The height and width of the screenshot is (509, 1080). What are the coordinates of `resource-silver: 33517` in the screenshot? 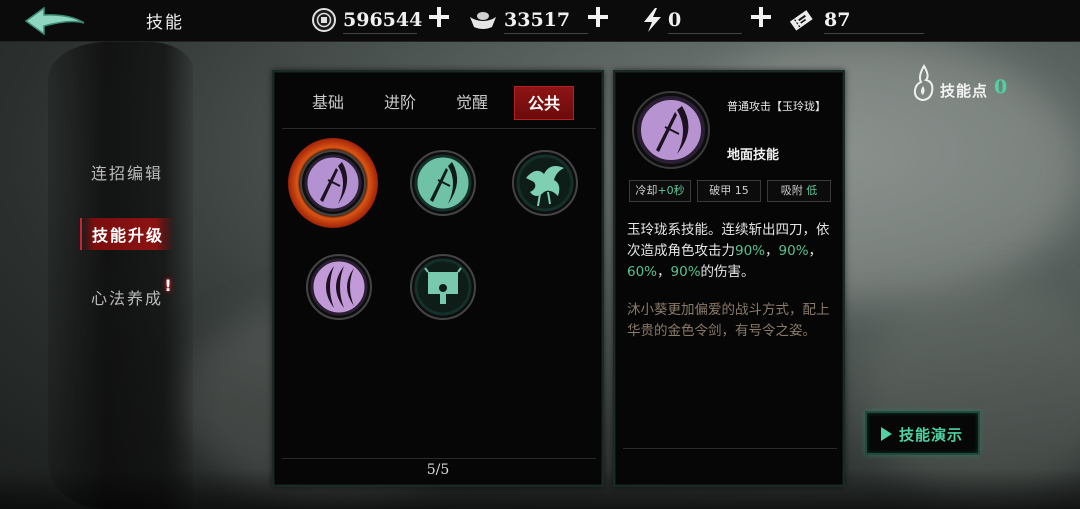 It's located at (528, 20).